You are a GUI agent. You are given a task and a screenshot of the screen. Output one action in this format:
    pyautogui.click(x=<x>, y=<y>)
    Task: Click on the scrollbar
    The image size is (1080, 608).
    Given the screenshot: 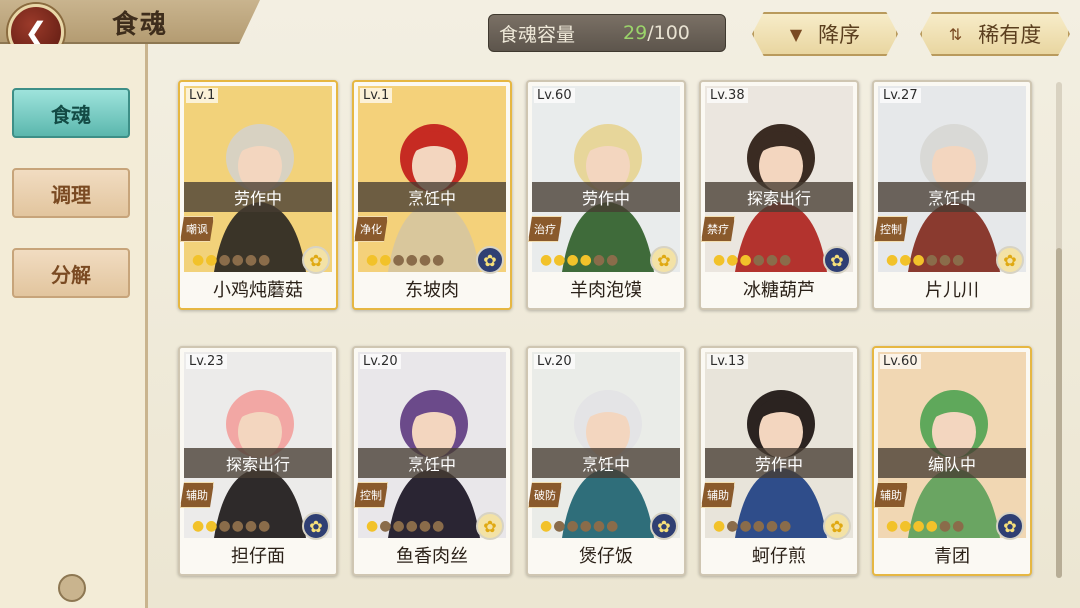 What is the action you would take?
    pyautogui.click(x=1059, y=330)
    